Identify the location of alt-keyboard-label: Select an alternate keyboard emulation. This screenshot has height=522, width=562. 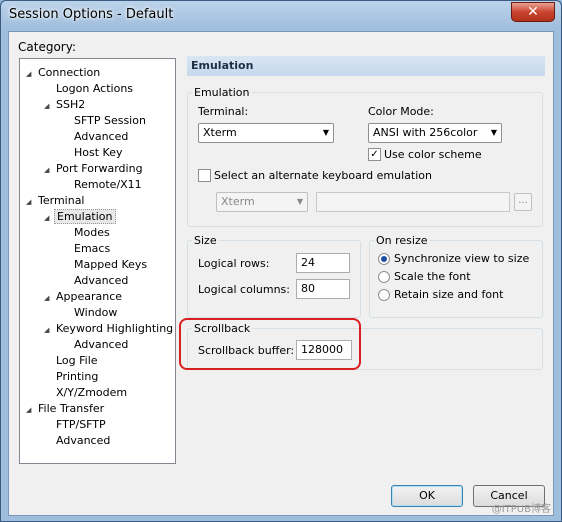
(323, 175).